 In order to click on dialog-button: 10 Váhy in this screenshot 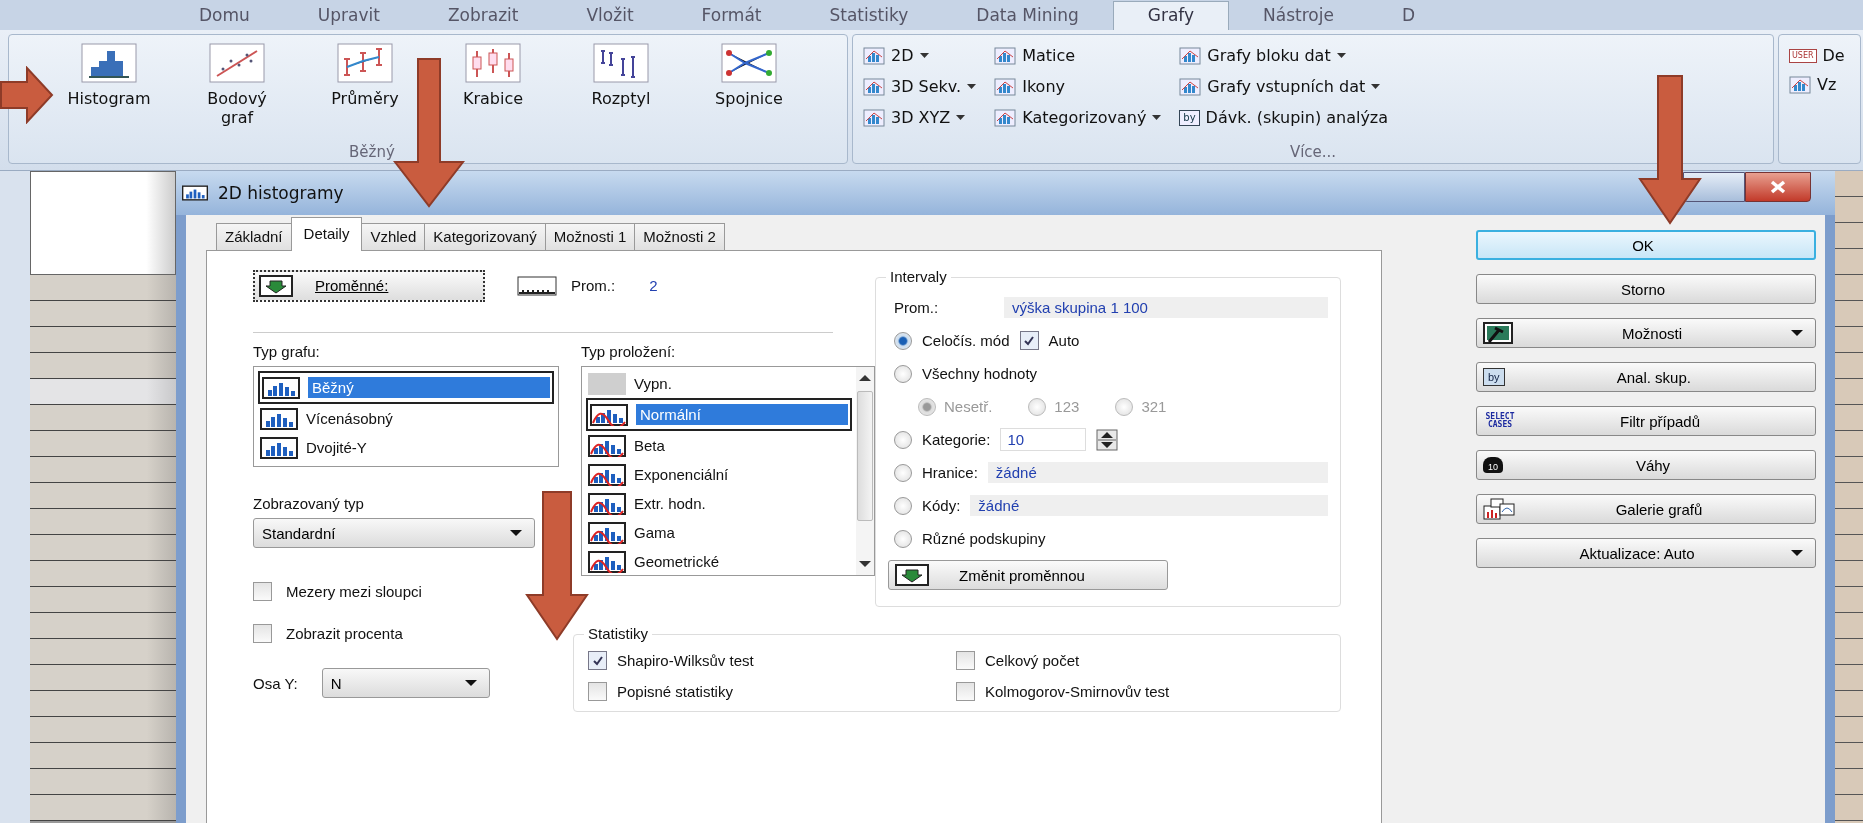, I will do `click(1646, 465)`.